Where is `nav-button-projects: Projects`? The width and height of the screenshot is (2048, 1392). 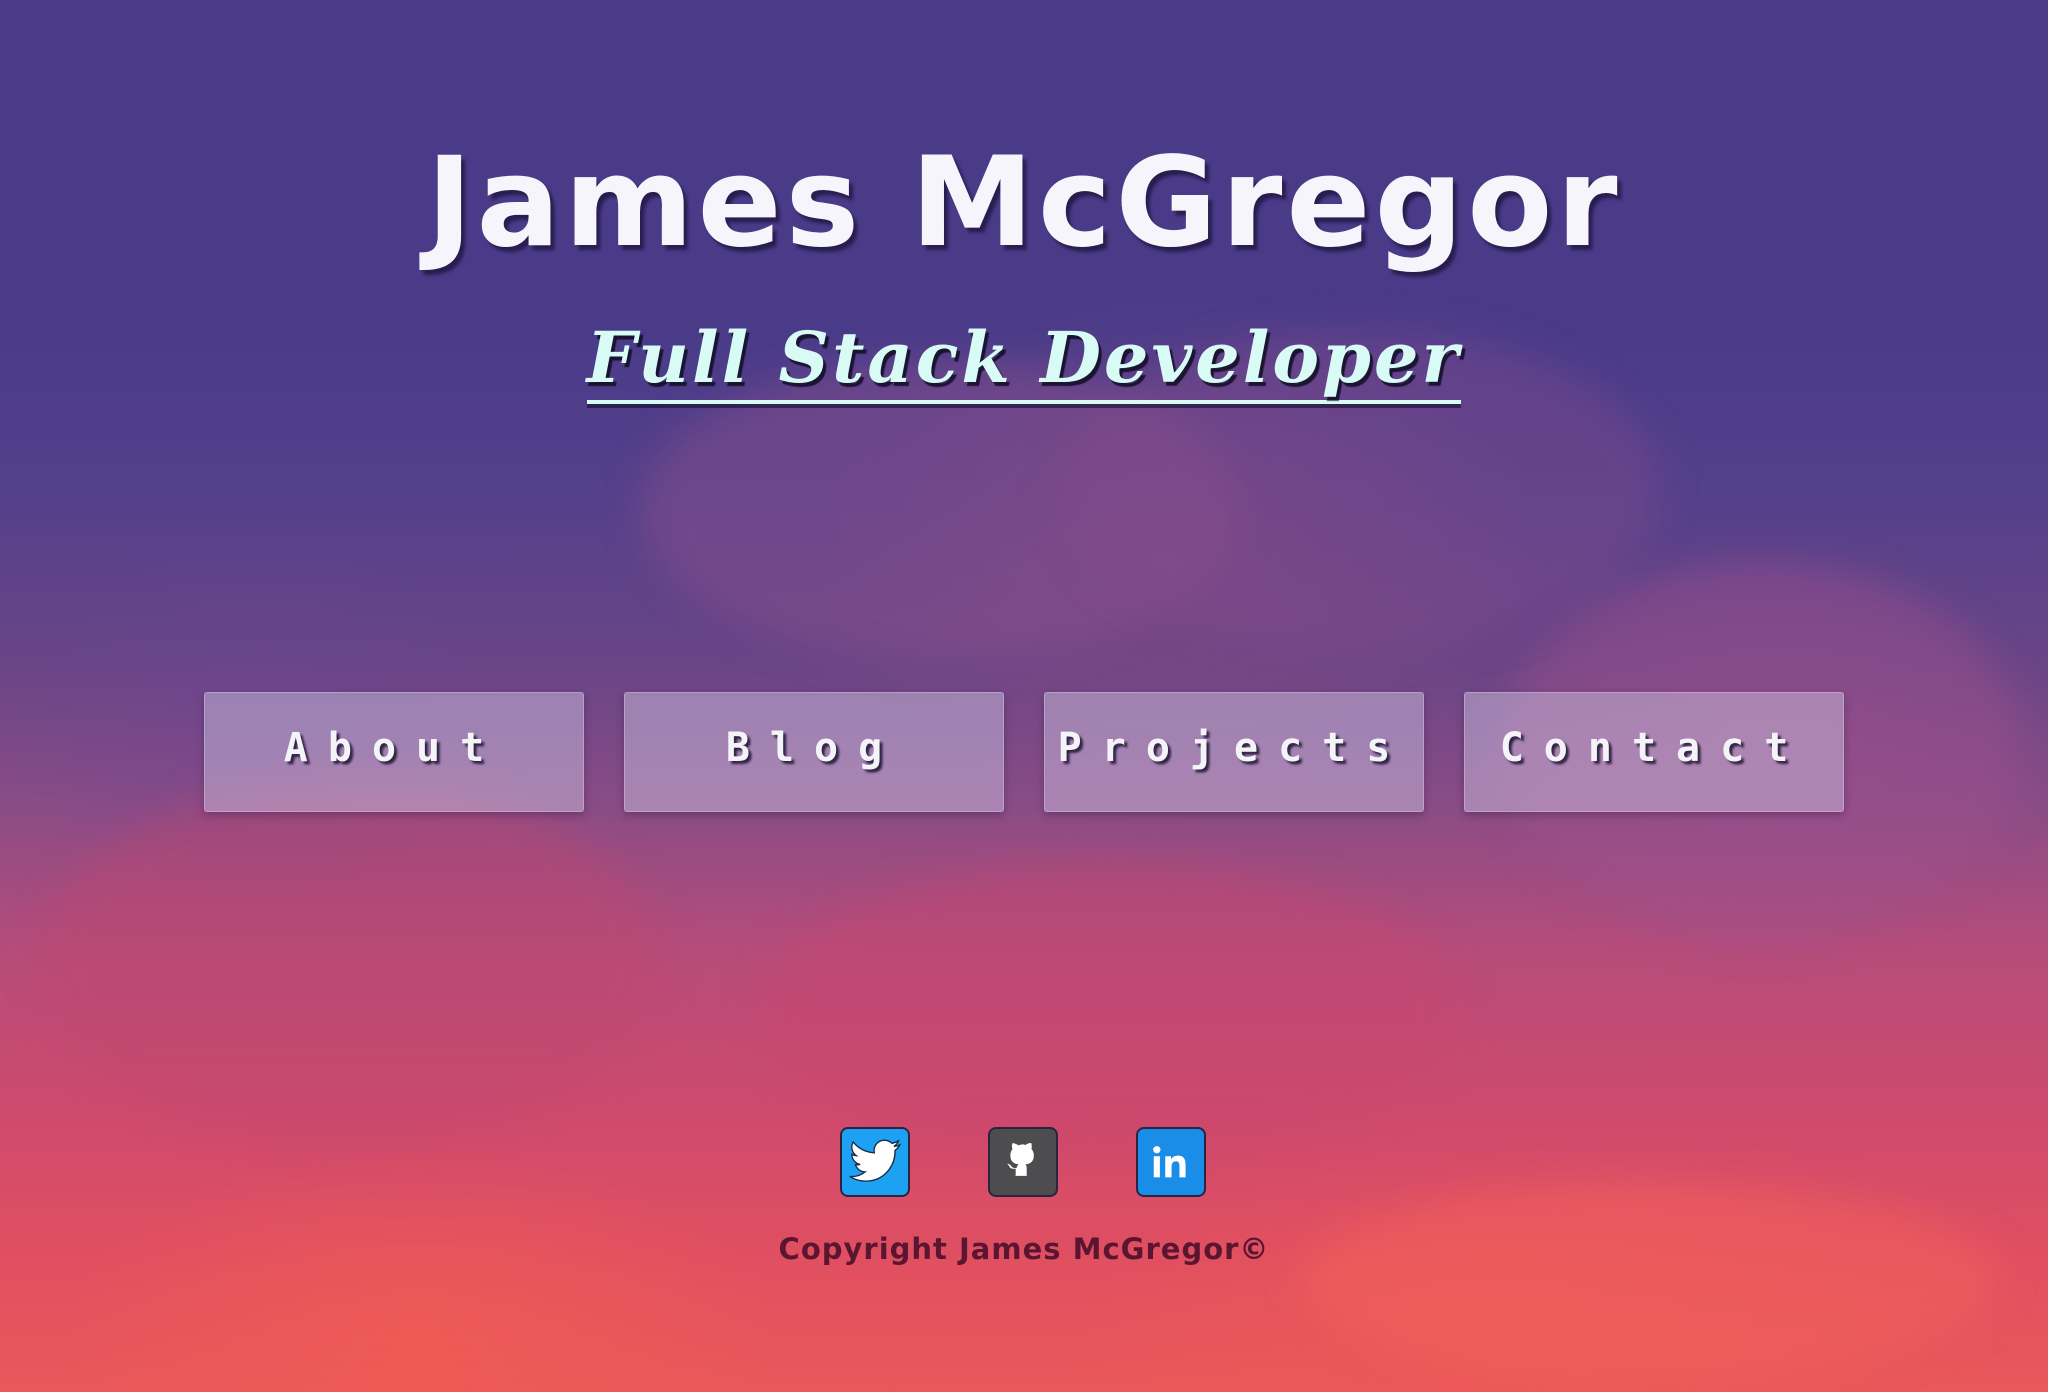
nav-button-projects: Projects is located at coordinates (1234, 752).